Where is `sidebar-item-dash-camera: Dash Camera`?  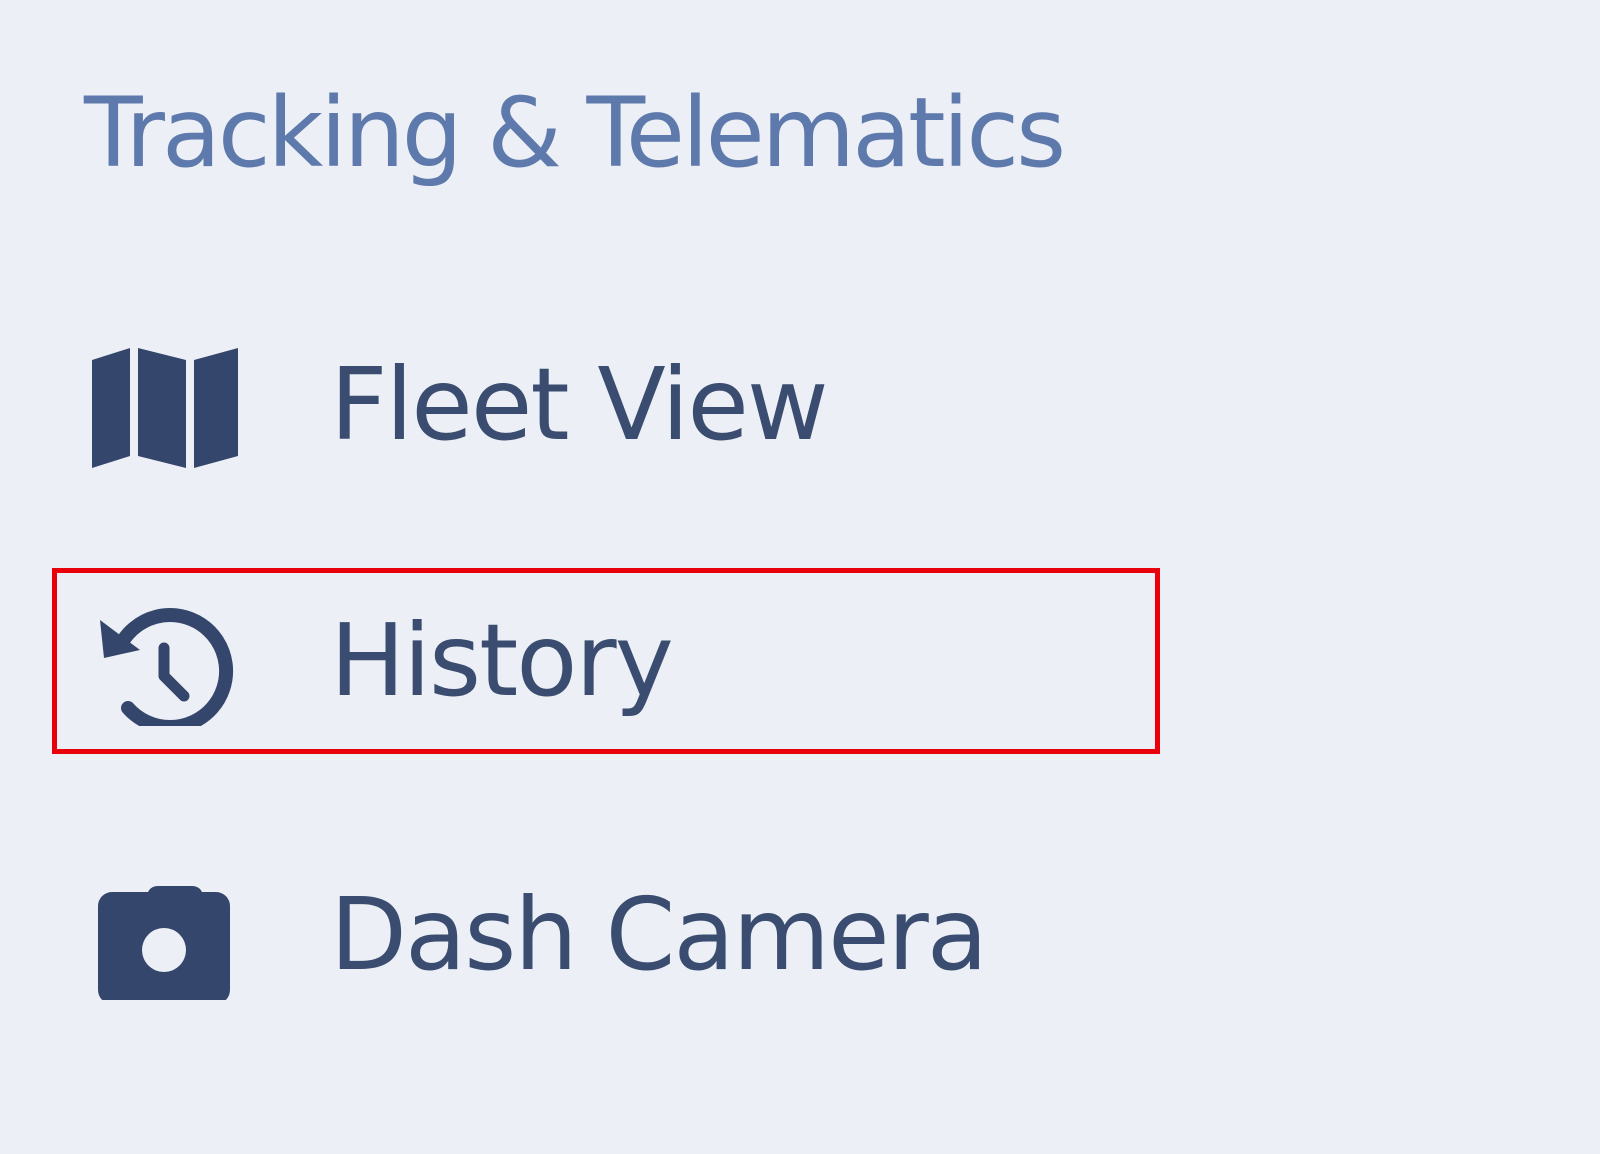
sidebar-item-dash-camera: Dash Camera is located at coordinates (606, 935).